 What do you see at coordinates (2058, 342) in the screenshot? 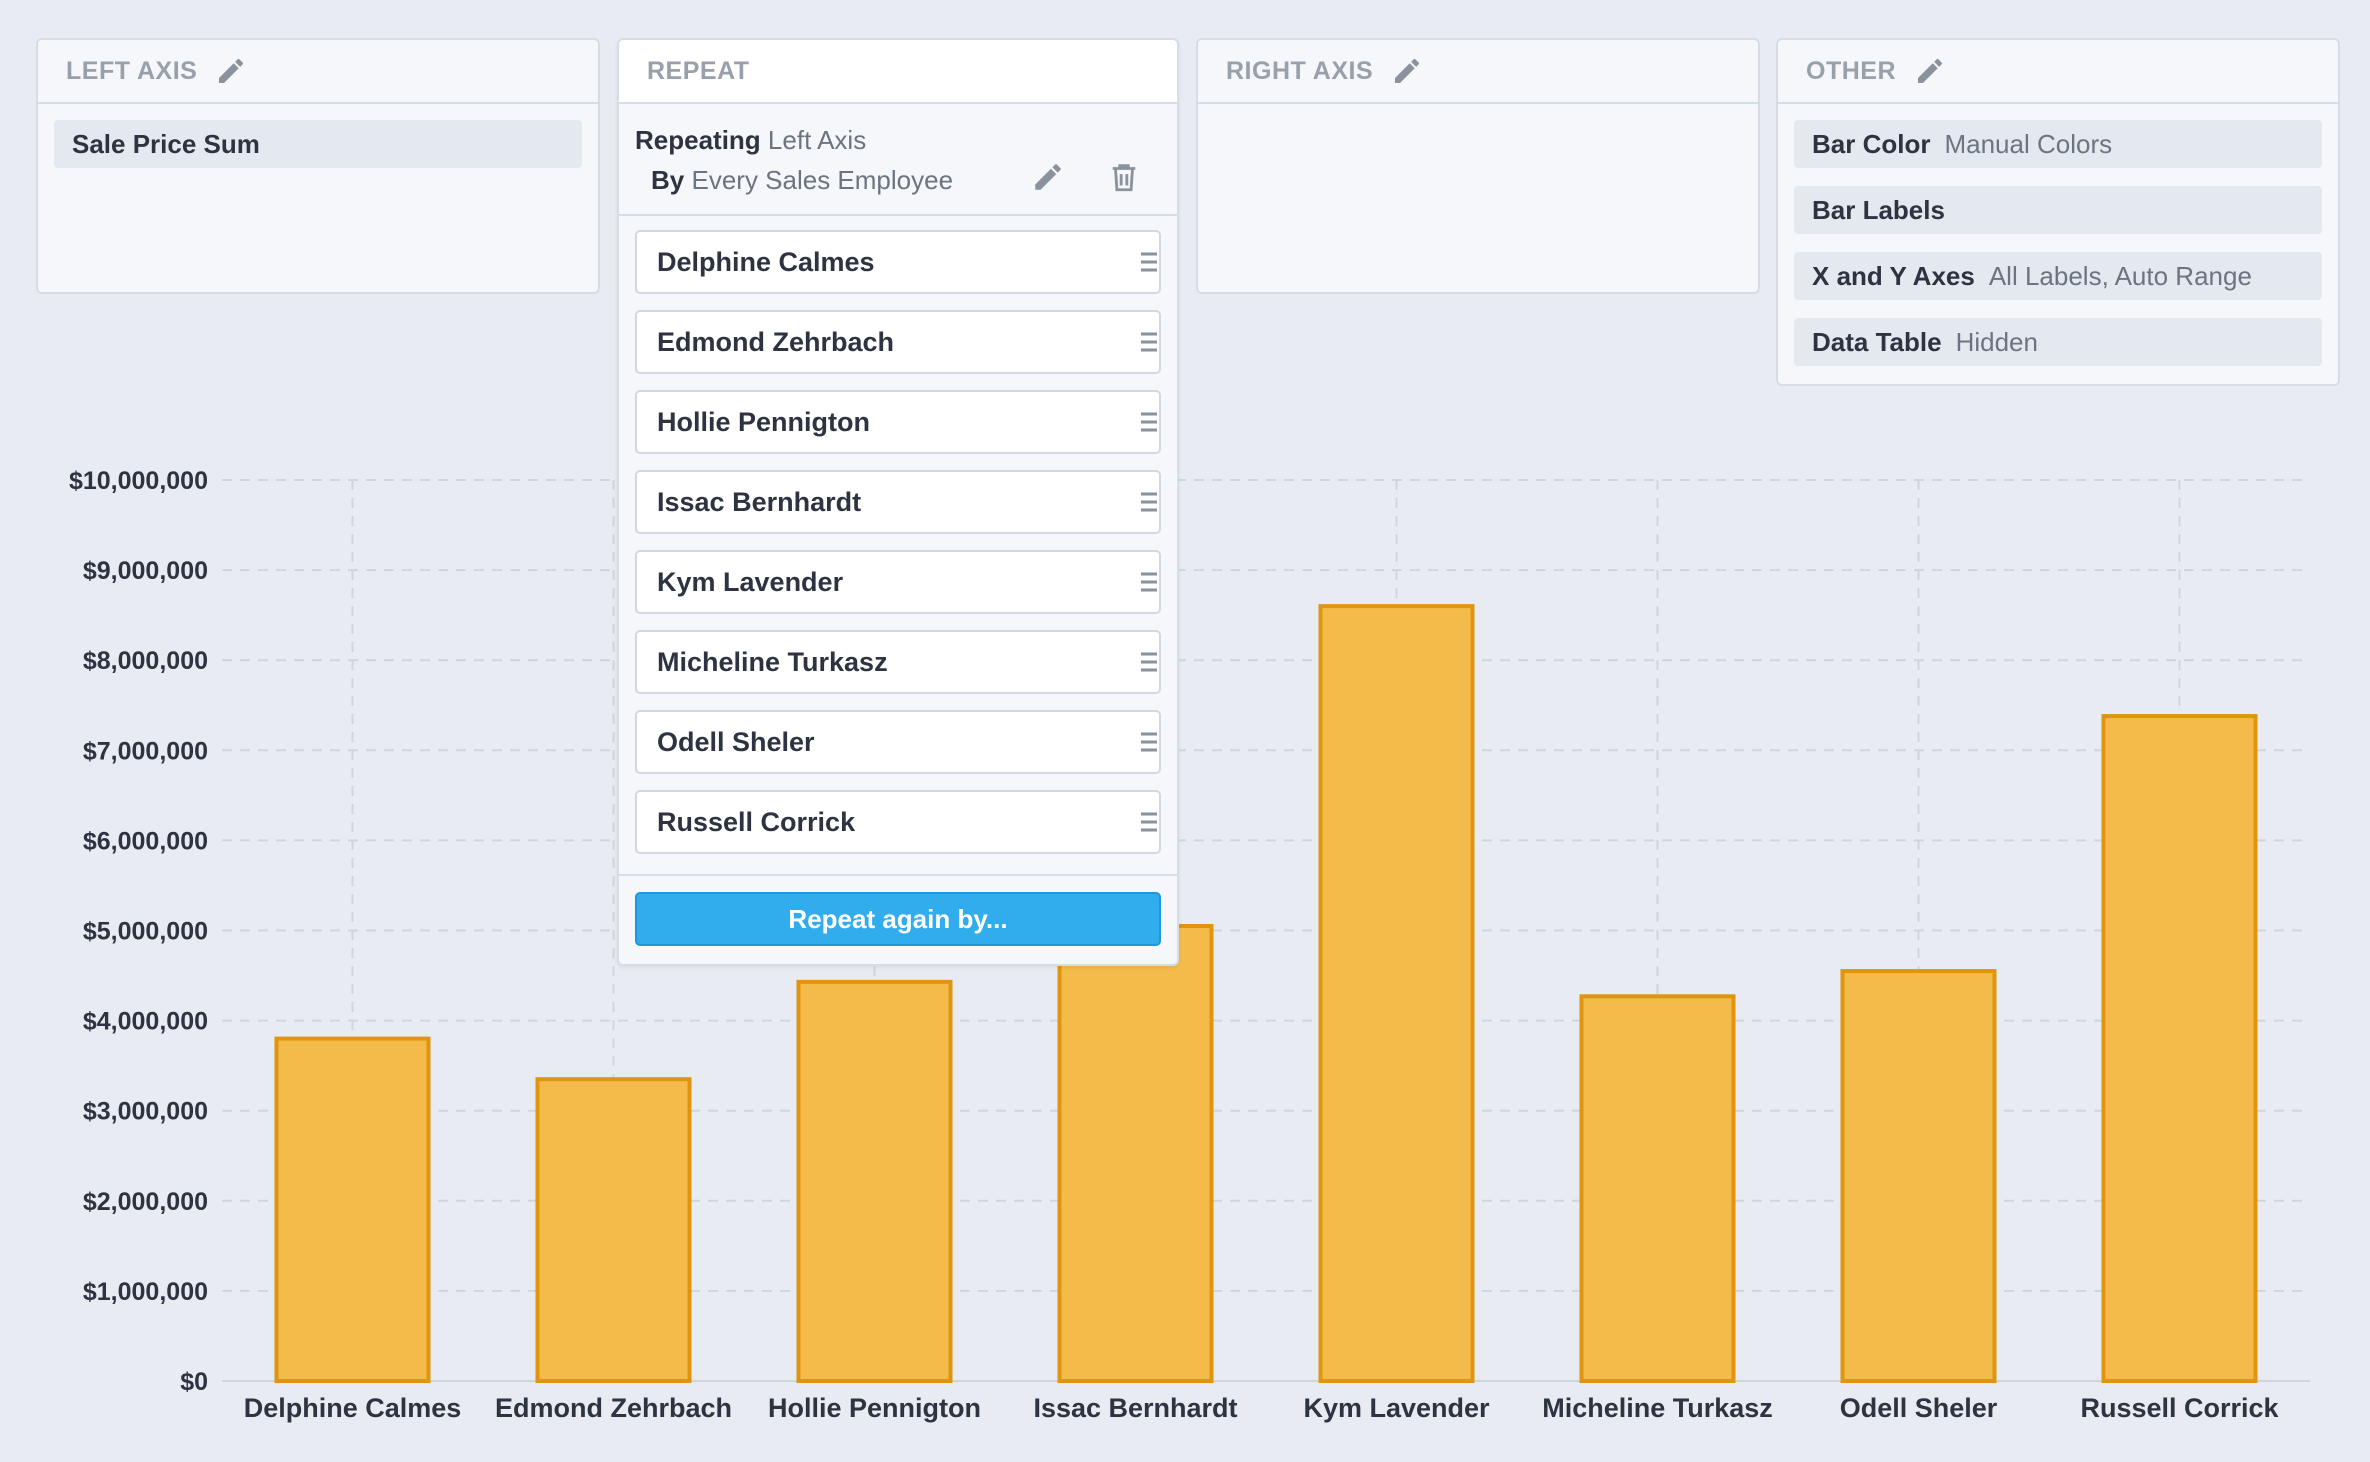
I see `data-table-setting: Data Table Hidden` at bounding box center [2058, 342].